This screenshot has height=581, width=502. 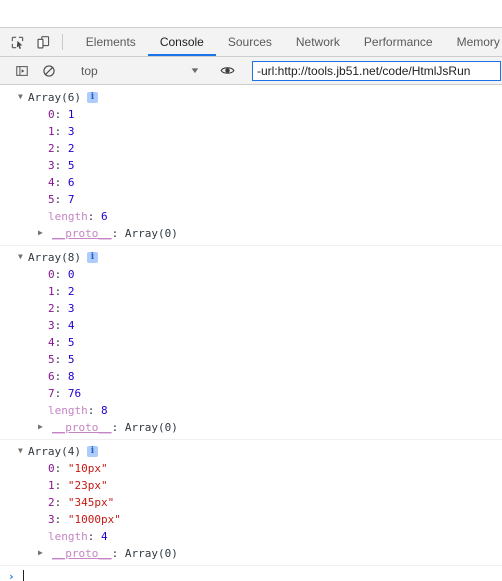 What do you see at coordinates (376, 70) in the screenshot?
I see `console-filter-input` at bounding box center [376, 70].